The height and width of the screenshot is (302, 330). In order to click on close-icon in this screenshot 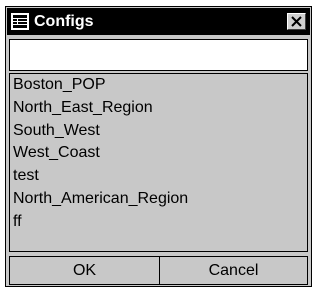, I will do `click(296, 21)`.